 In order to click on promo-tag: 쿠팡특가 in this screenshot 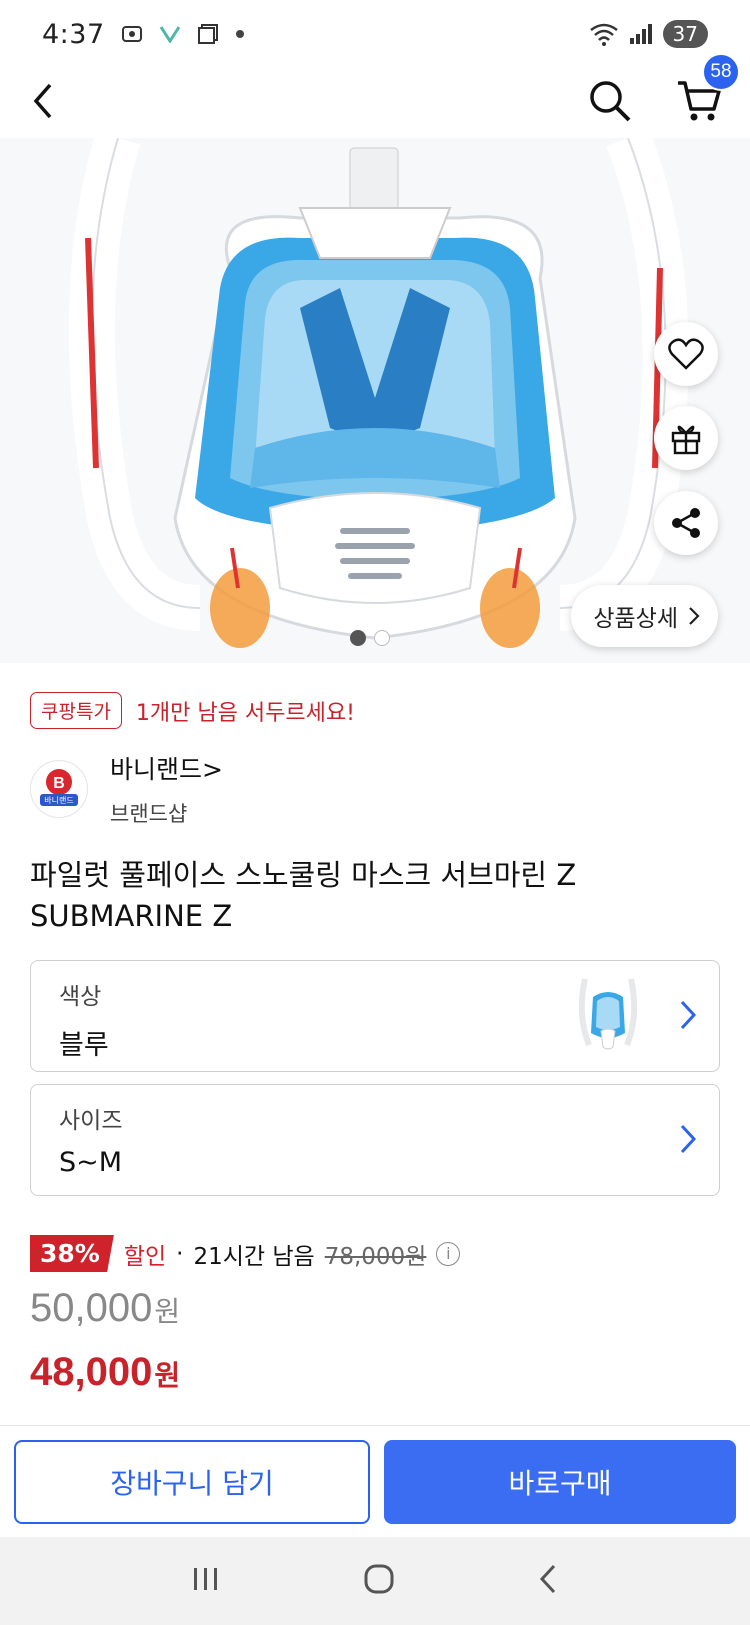, I will do `click(76, 710)`.